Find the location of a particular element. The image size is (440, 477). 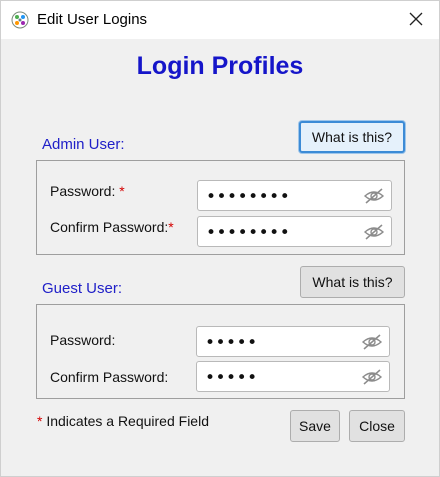

admin-user-label: Admin User: is located at coordinates (83, 144).